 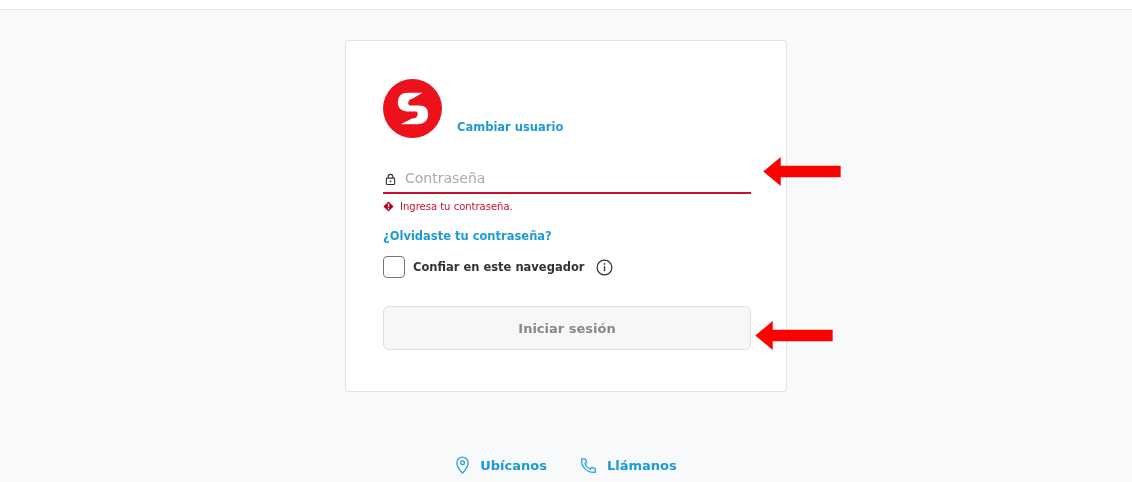 I want to click on phone-icon, so click(x=588, y=465).